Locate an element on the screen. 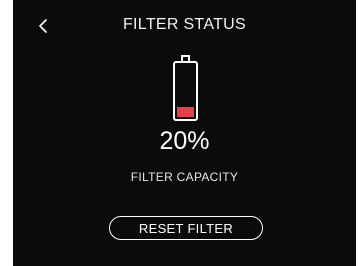  page-title: FILTER STATUS is located at coordinates (184, 24).